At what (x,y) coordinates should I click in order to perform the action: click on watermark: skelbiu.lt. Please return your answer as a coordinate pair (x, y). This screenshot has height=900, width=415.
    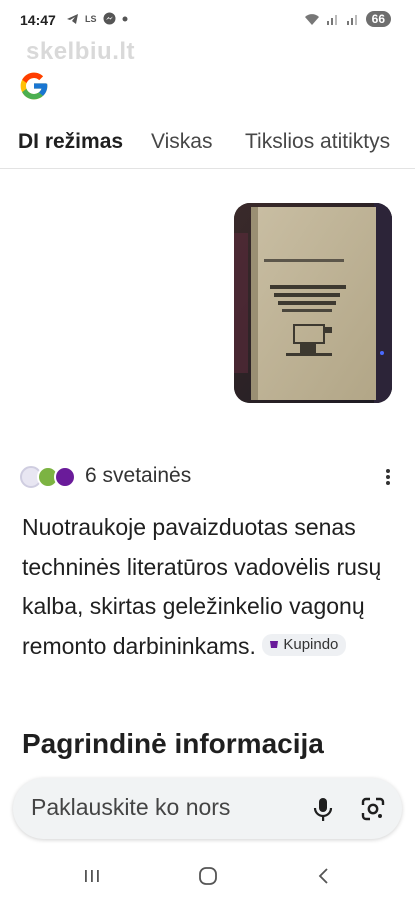
    Looking at the image, I should click on (81, 51).